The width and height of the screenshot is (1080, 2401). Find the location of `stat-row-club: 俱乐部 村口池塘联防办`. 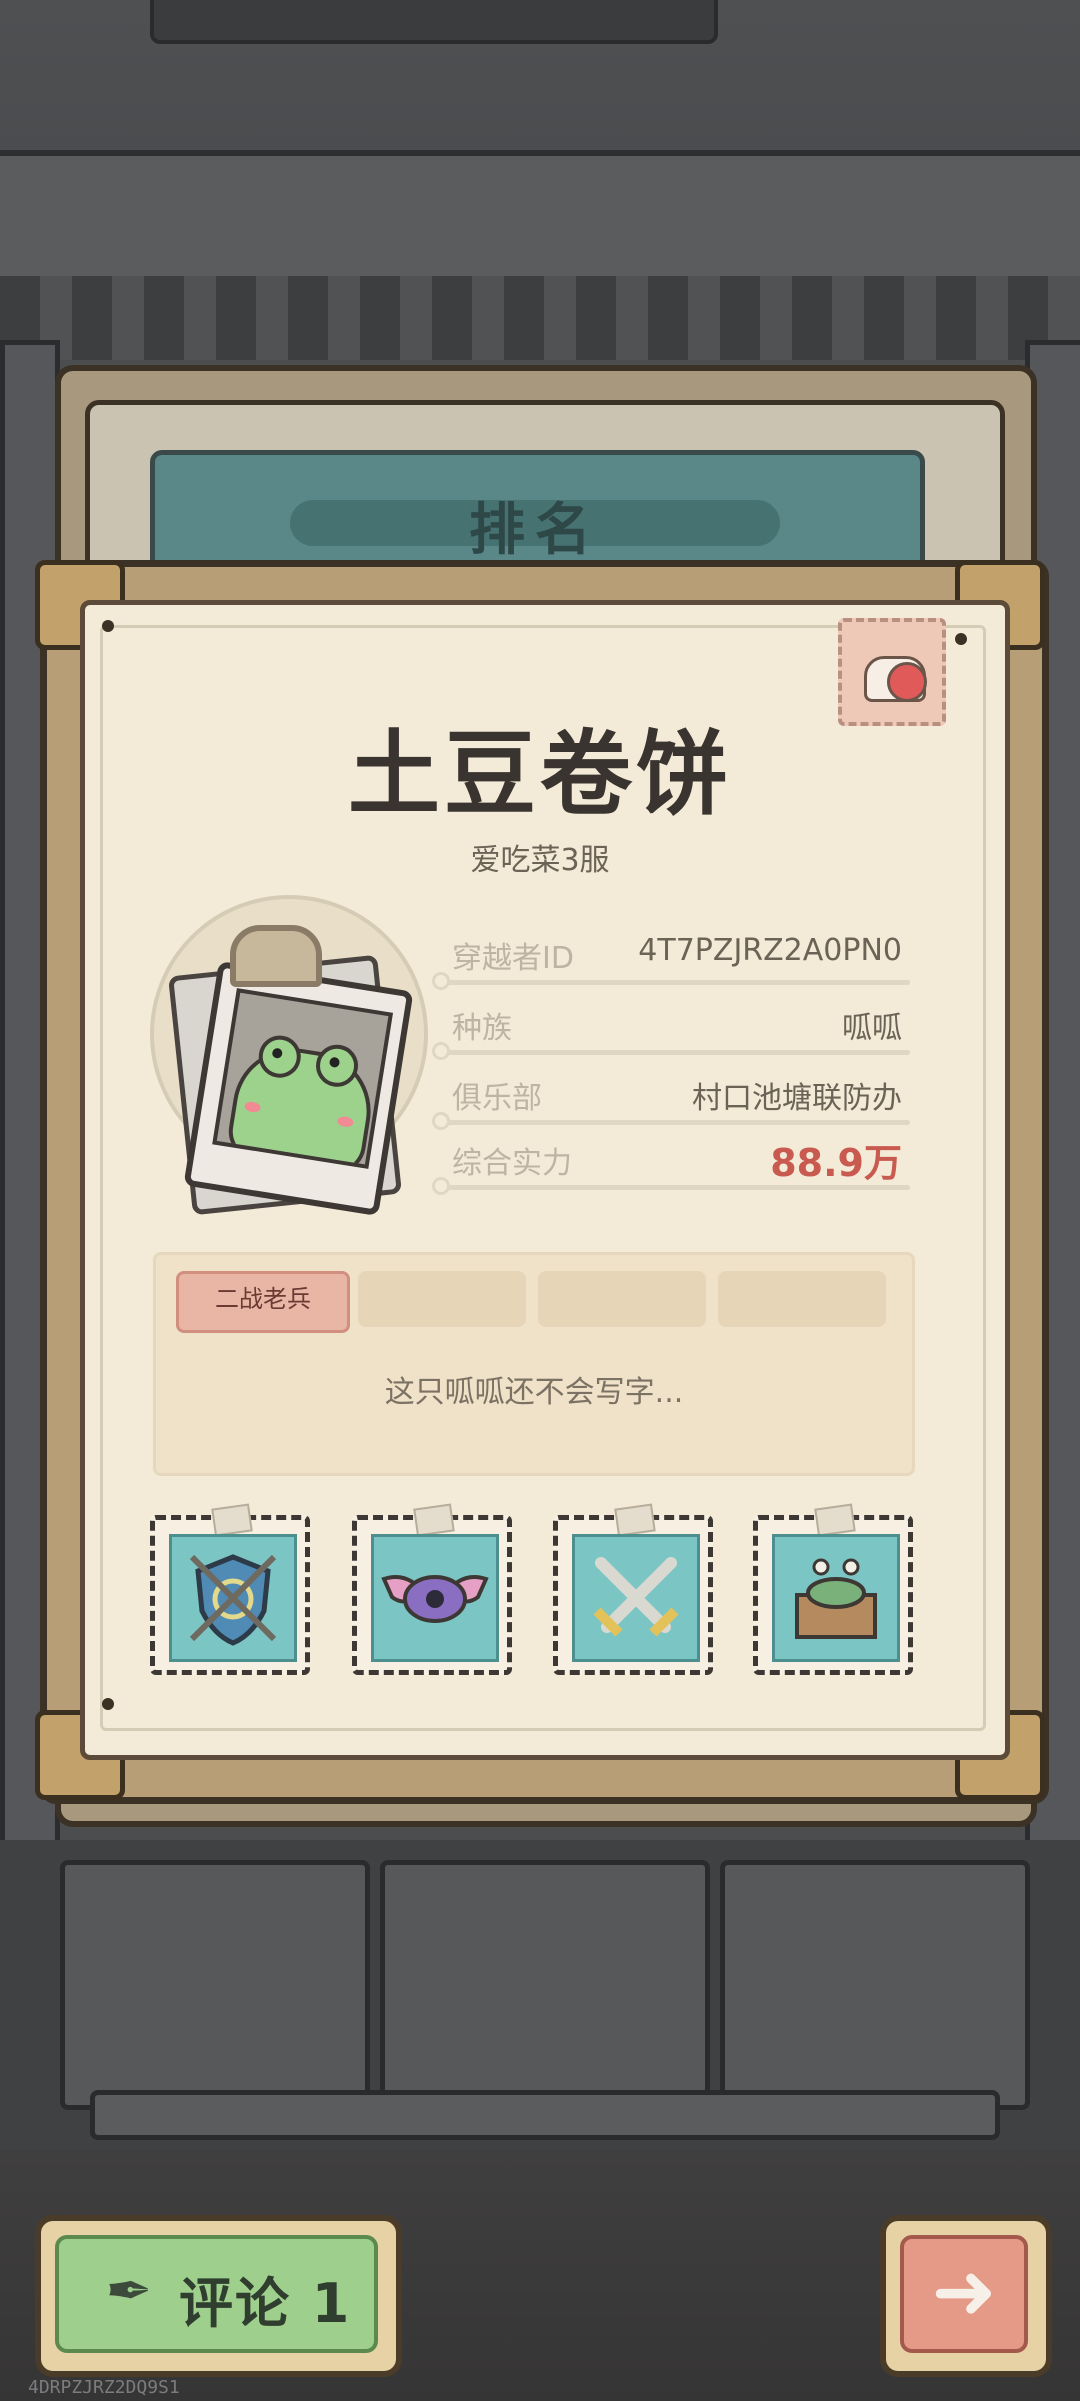

stat-row-club: 俱乐部 村口池塘联防办 is located at coordinates (671, 1097).